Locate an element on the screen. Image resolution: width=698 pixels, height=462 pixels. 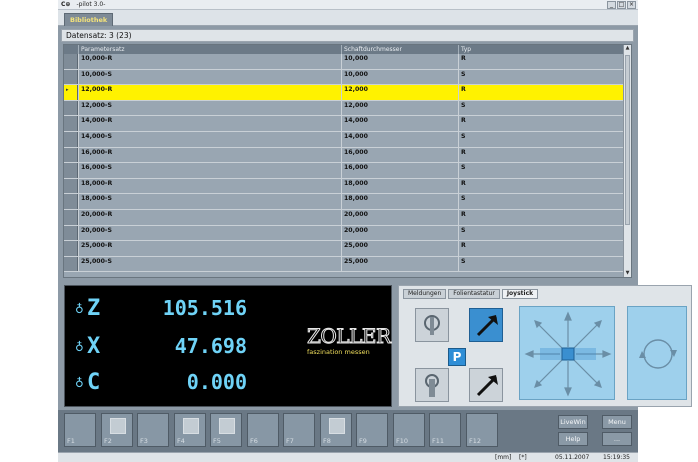
function-key-label: F4 is located at coordinates (181, 441).